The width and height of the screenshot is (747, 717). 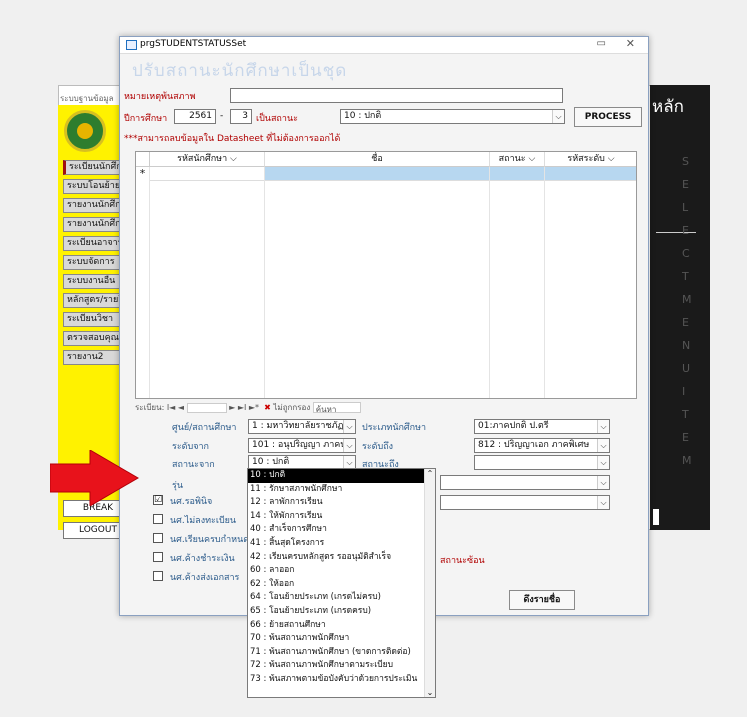 What do you see at coordinates (341, 666) in the screenshot?
I see `dropdown-option: 72 : พ้นสถานภาพนักศึกษาตามระเบียบ` at bounding box center [341, 666].